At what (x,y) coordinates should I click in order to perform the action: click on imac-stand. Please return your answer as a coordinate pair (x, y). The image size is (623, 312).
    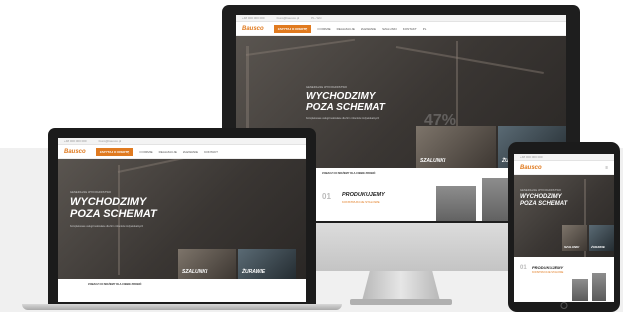
    Looking at the image, I should click on (401, 286).